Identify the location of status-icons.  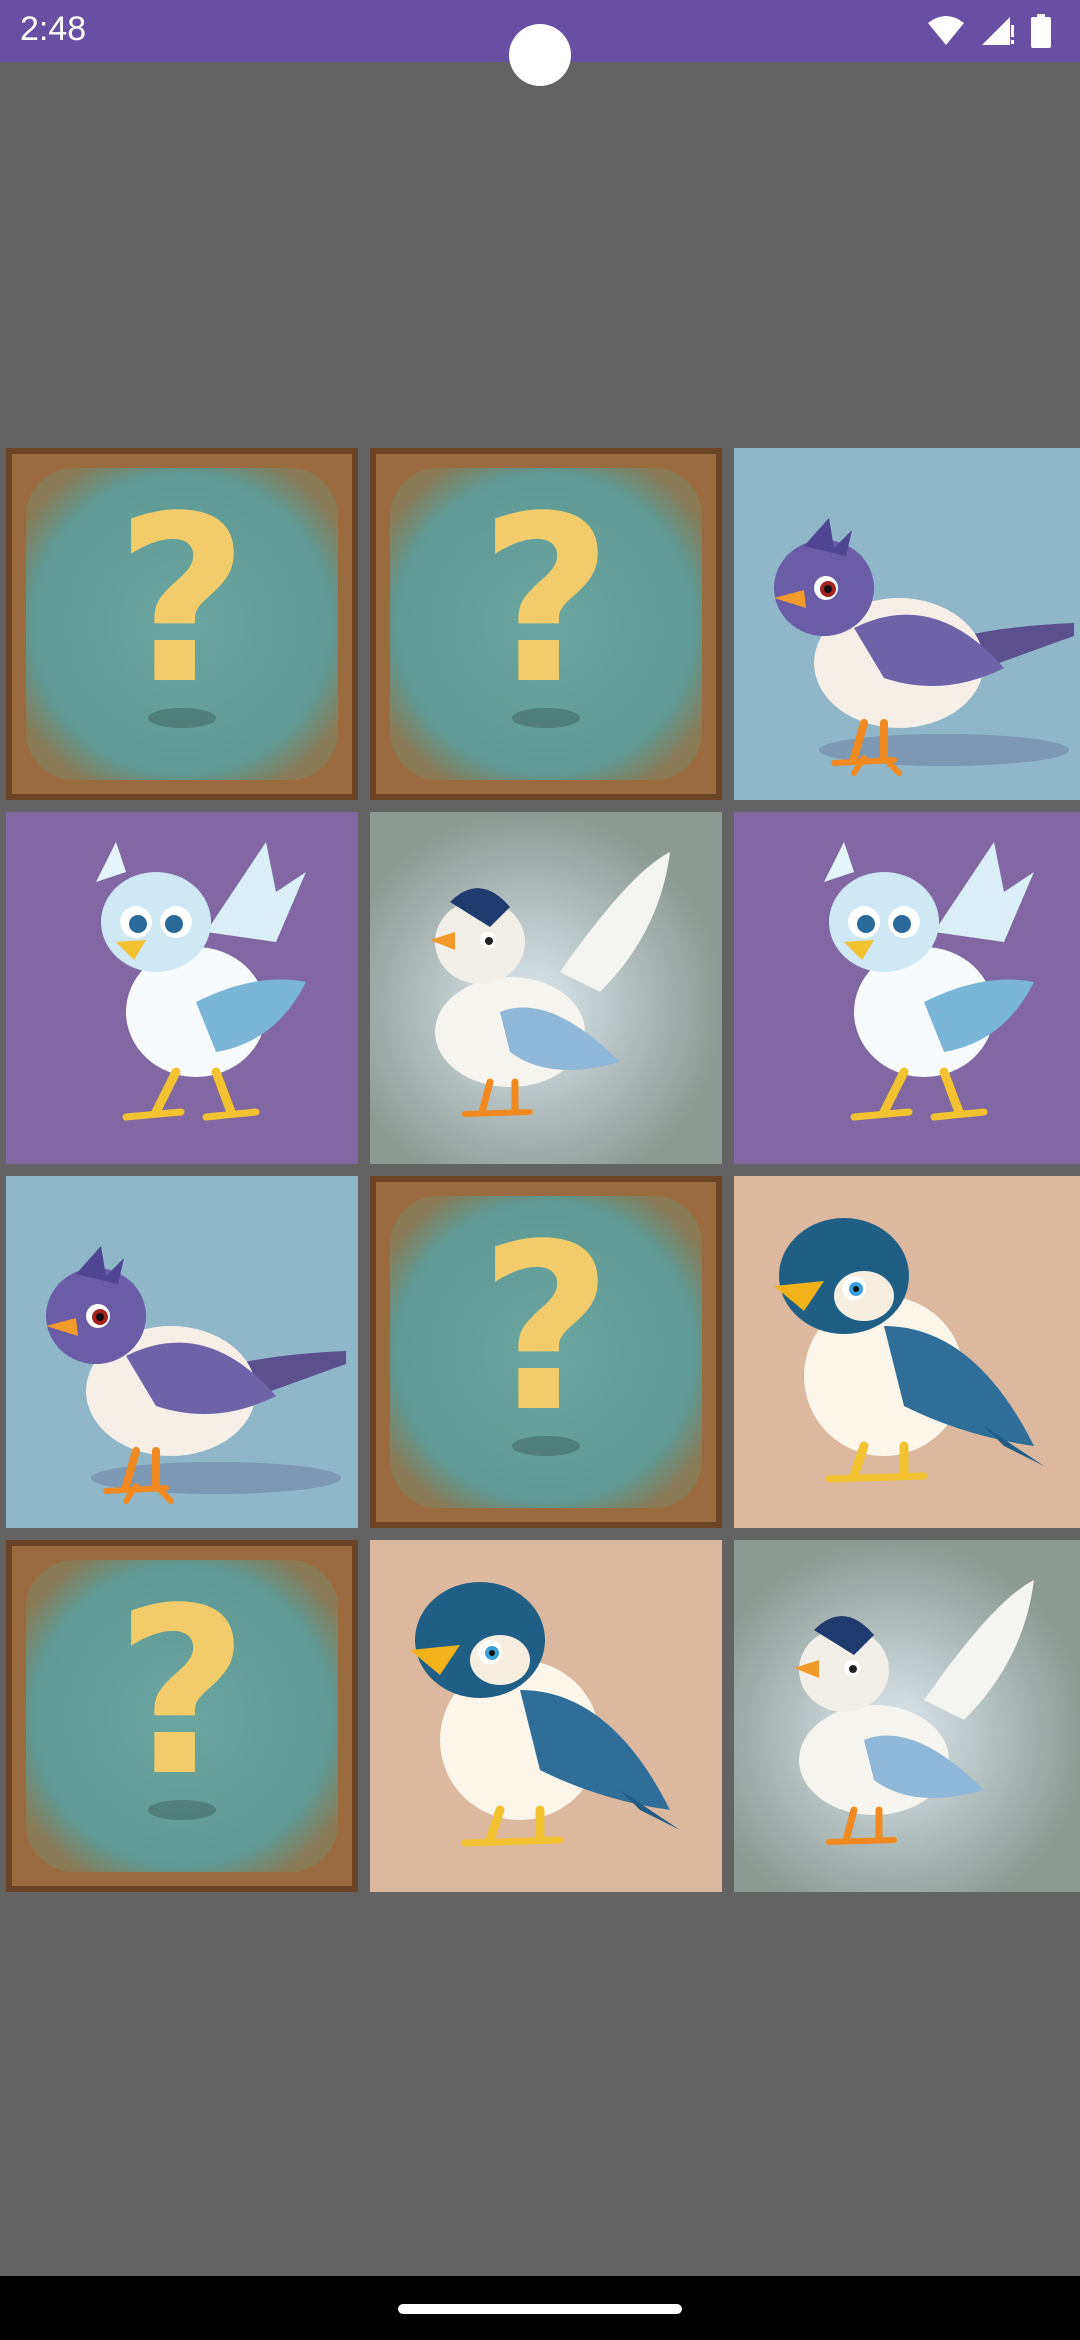
(989, 31).